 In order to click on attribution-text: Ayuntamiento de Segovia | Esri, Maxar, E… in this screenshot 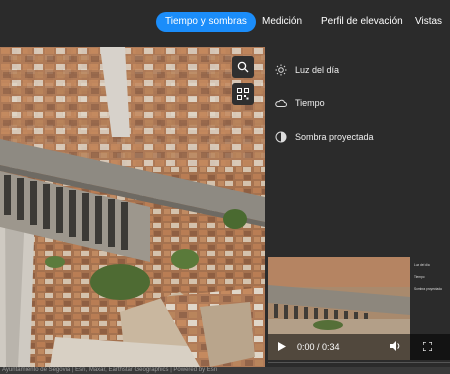, I will do `click(110, 370)`.